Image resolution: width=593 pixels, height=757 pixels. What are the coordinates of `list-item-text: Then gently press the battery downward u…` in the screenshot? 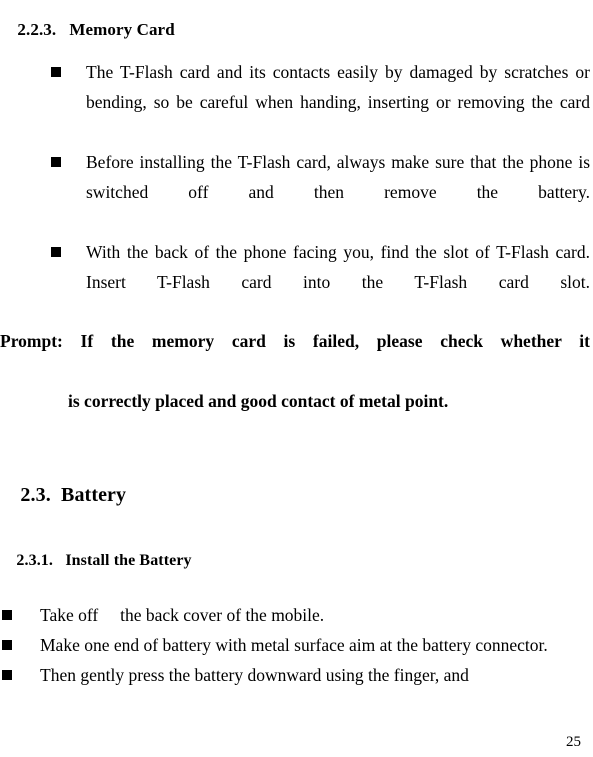 It's located at (254, 675).